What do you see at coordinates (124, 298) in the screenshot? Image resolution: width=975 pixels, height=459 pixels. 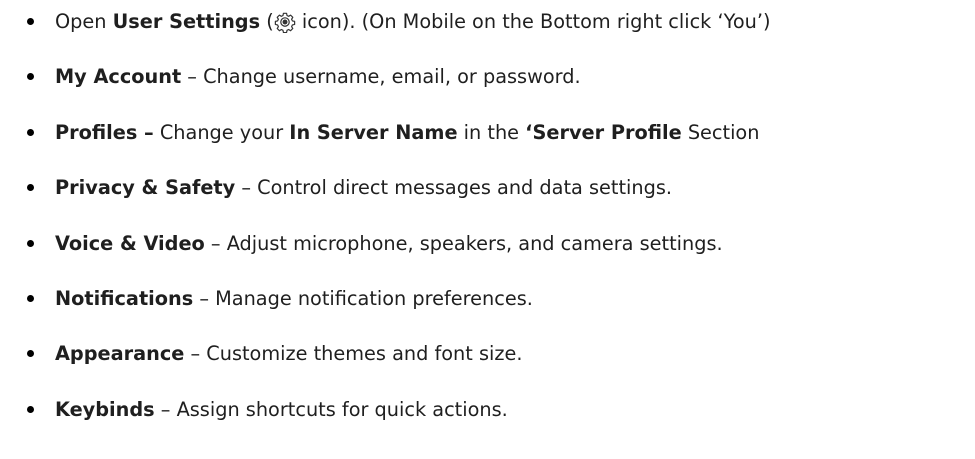 I see `bold-term: Notifications` at bounding box center [124, 298].